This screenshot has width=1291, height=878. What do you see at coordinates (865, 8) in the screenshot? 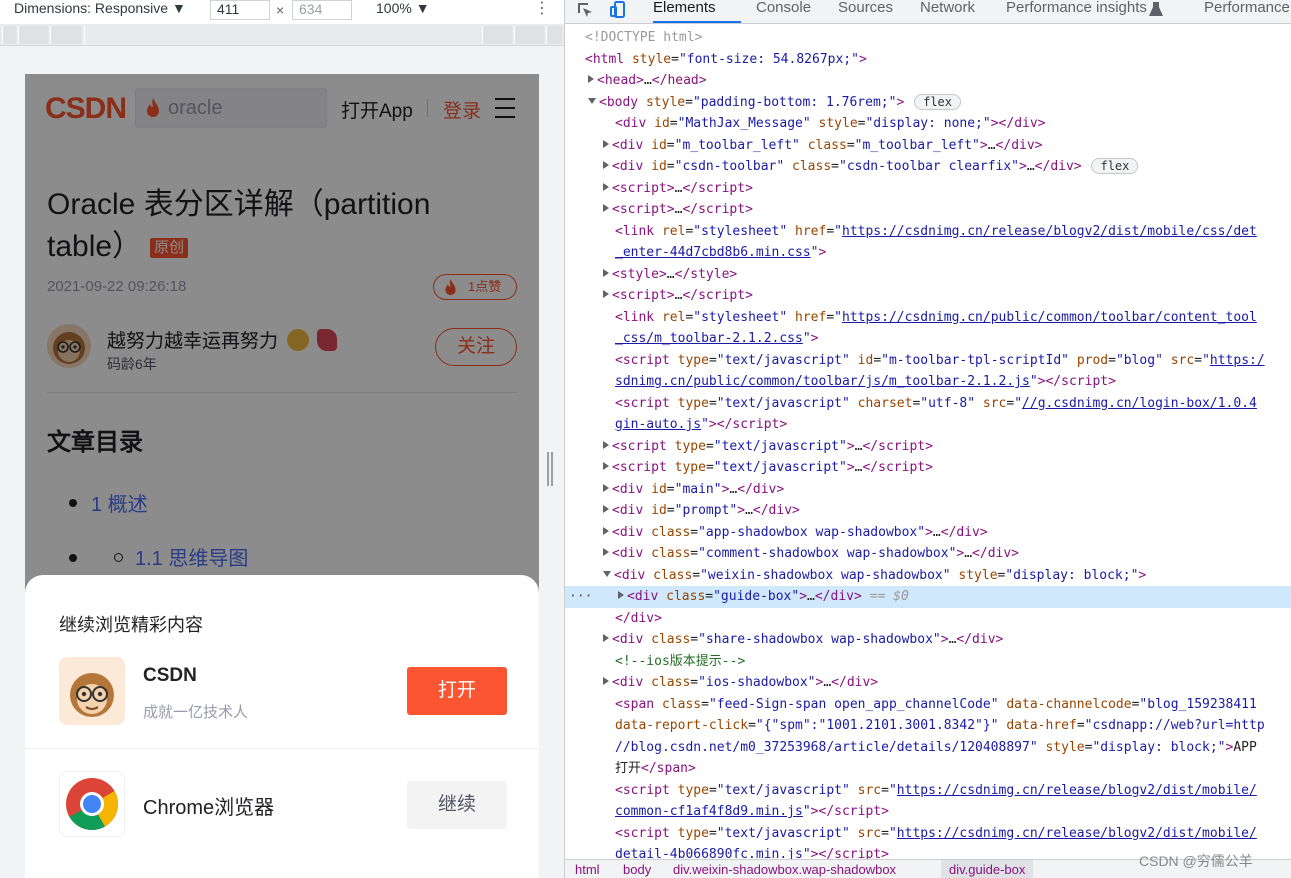
I see `tab-sources: Sources` at bounding box center [865, 8].